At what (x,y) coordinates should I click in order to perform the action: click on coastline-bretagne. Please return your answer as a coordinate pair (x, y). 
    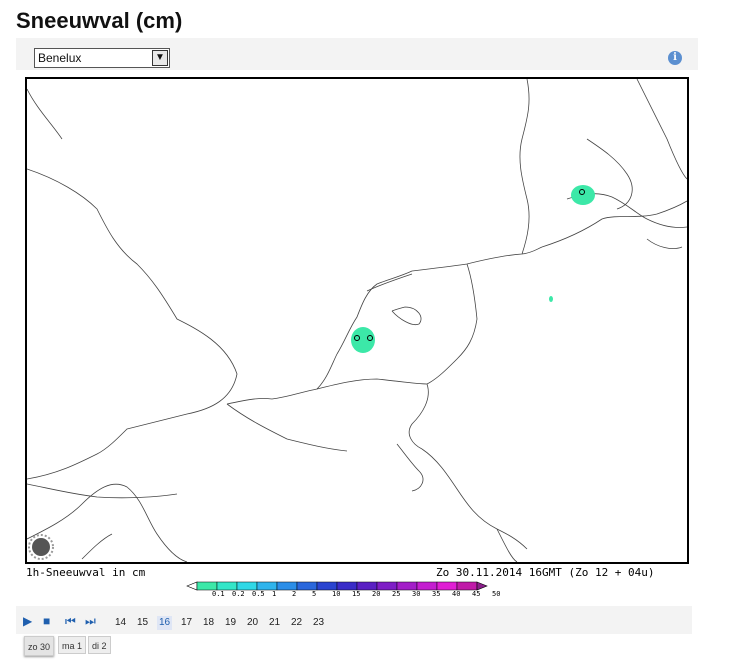
    Looking at the image, I should click on (97, 546).